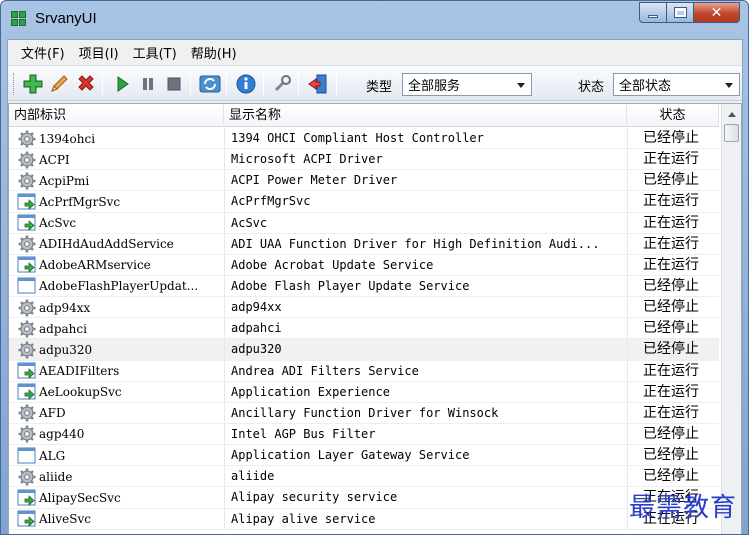  I want to click on table-row: AliveSvc Alipay alive service 正在运行, so click(364, 519).